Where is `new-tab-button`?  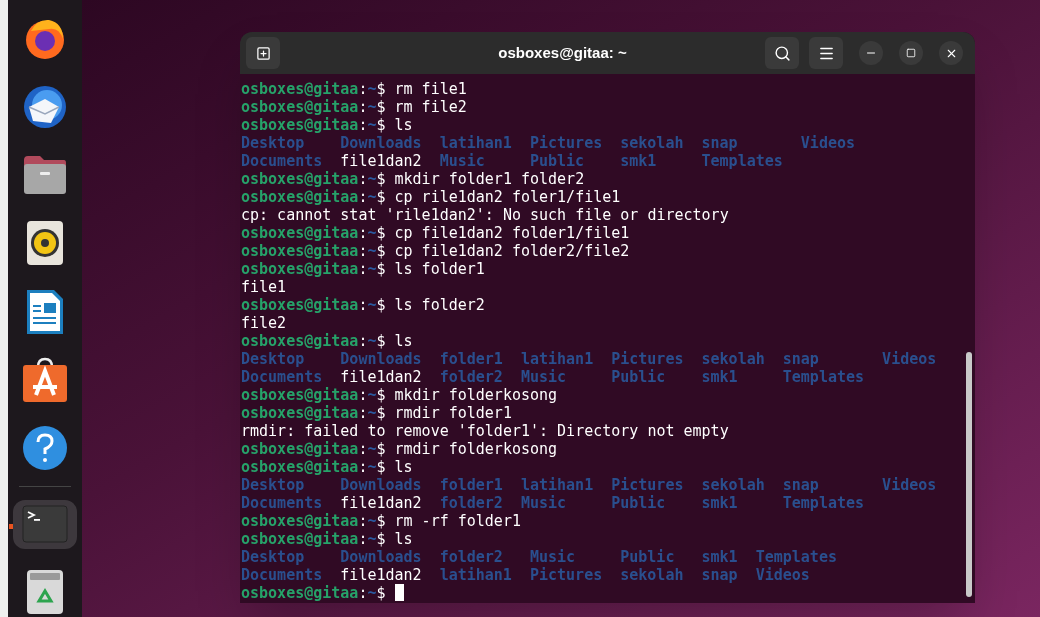 new-tab-button is located at coordinates (263, 53).